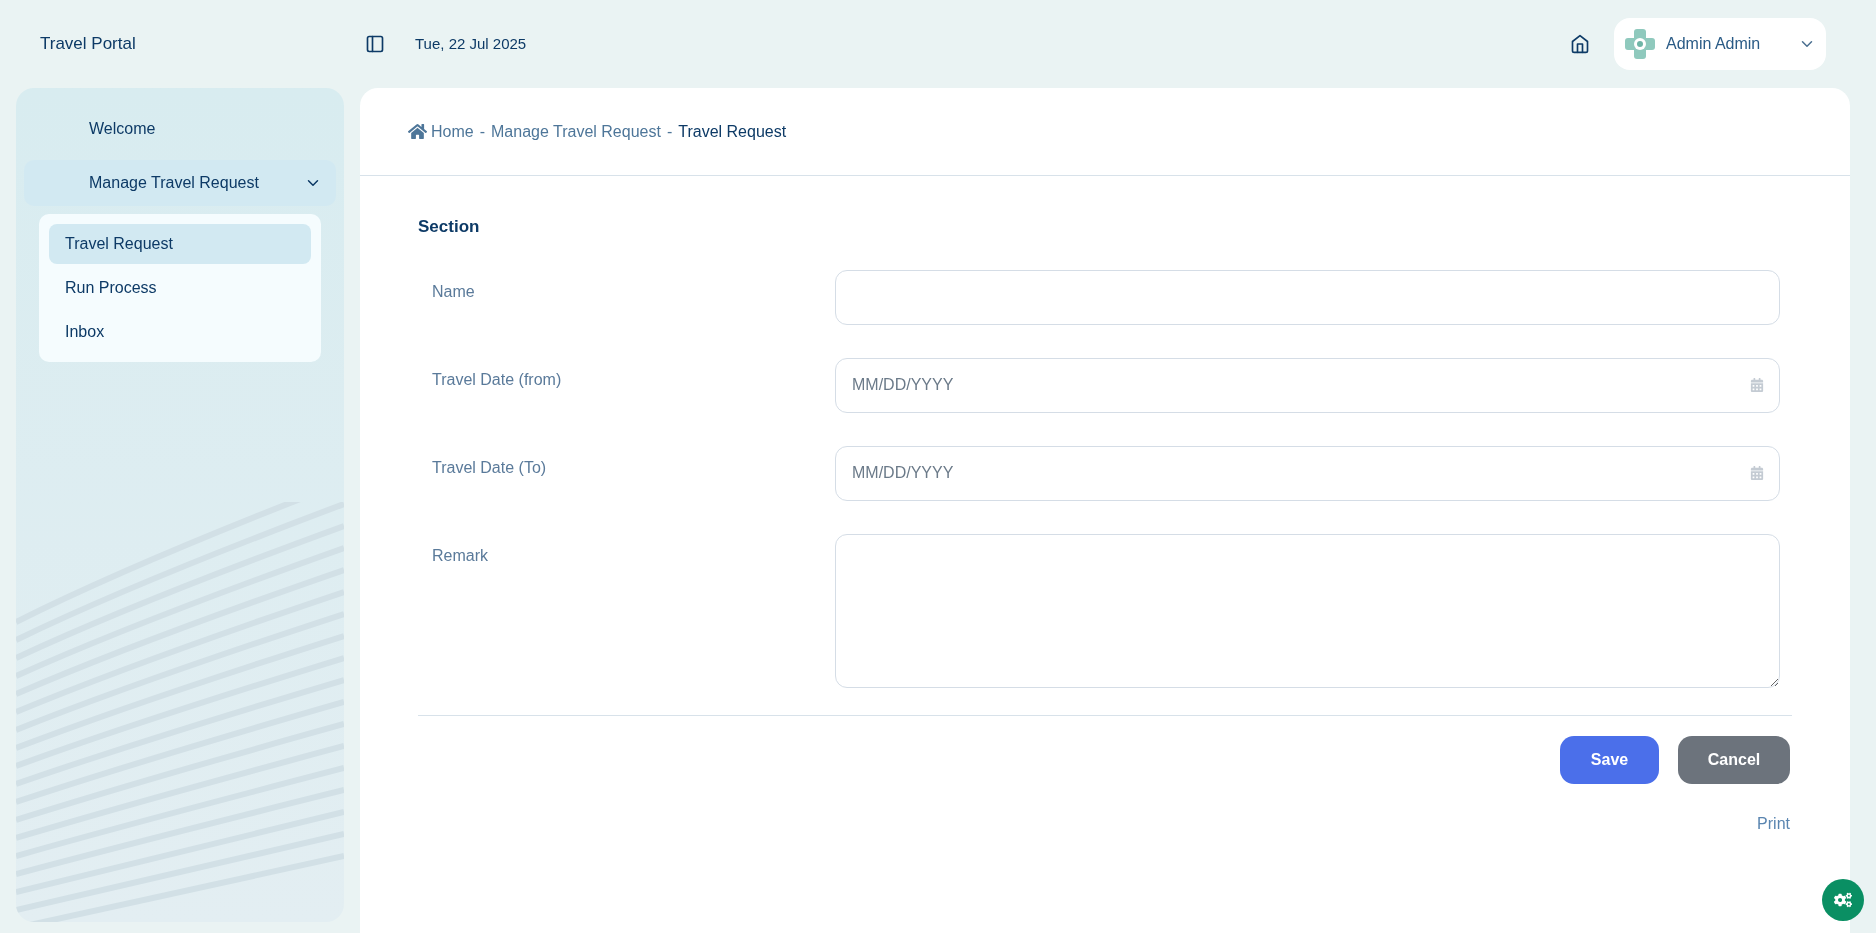 This screenshot has width=1876, height=933. What do you see at coordinates (490, 467) in the screenshot?
I see `field-label: Travel Date (To)` at bounding box center [490, 467].